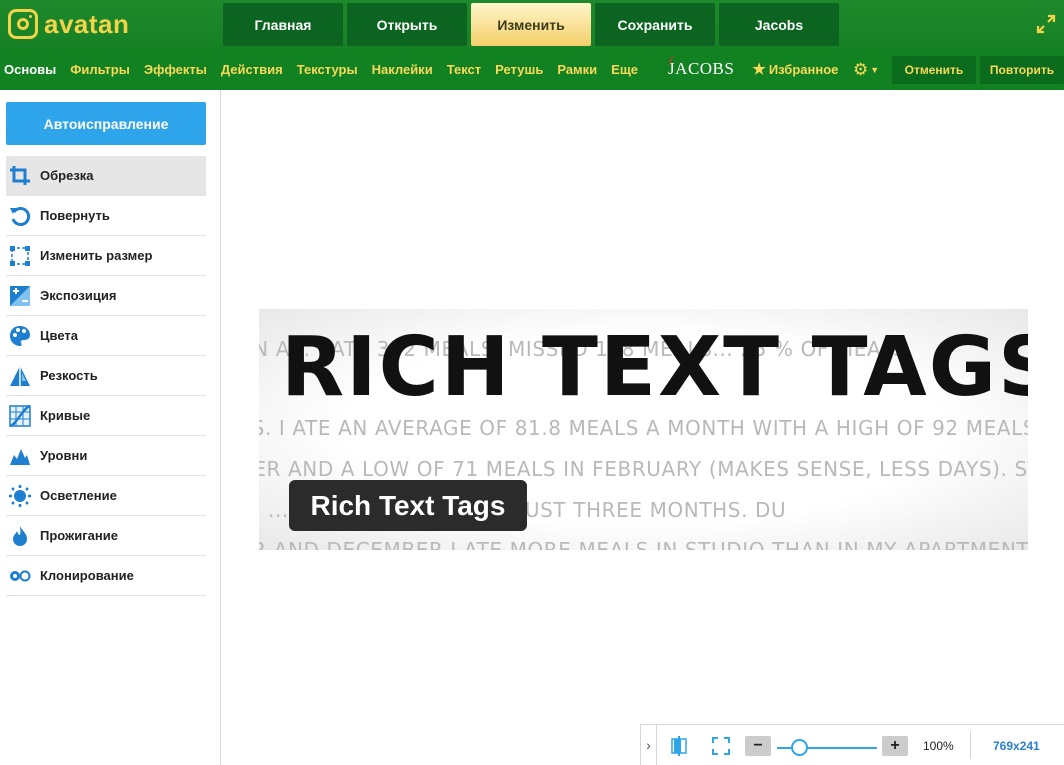  I want to click on nav-frames: Рамки, so click(577, 69).